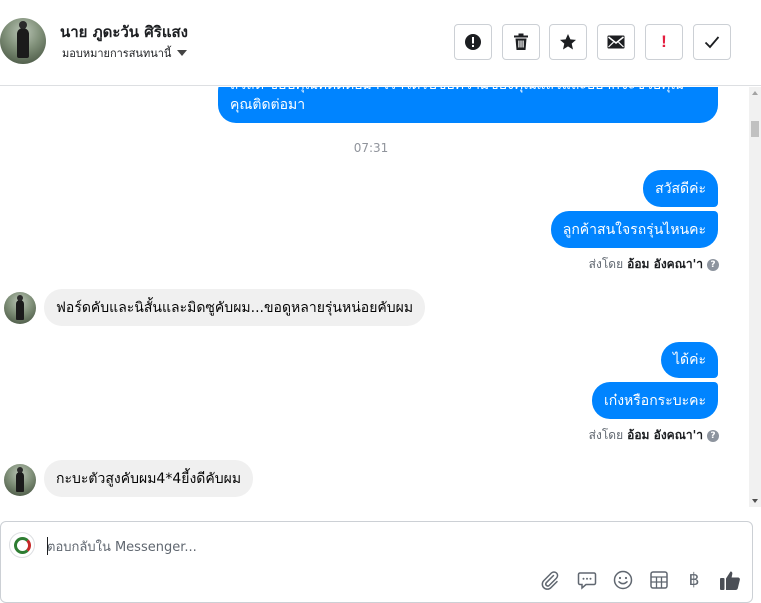 Image resolution: width=761 pixels, height=603 pixels. I want to click on mark-unread-button, so click(616, 42).